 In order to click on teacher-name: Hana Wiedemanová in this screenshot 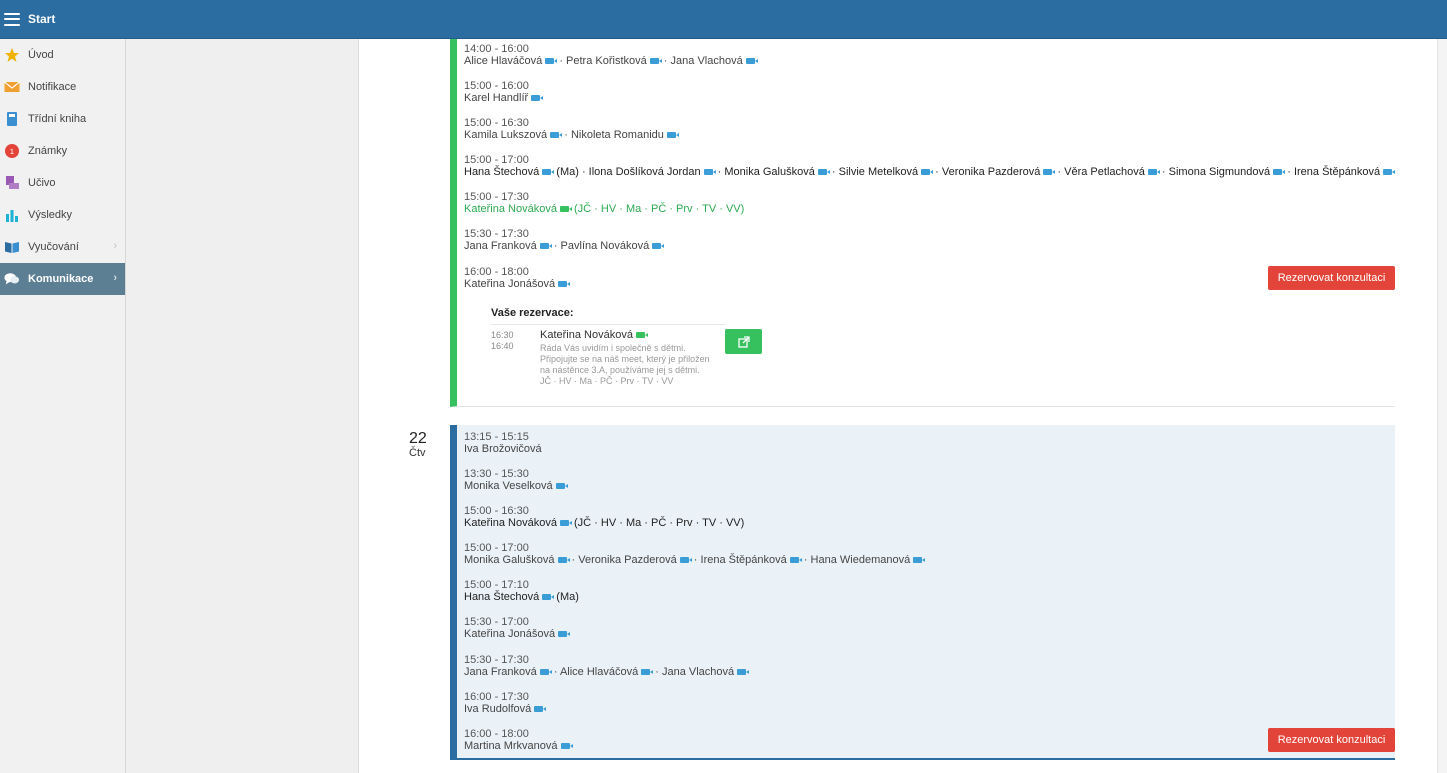, I will do `click(861, 560)`.